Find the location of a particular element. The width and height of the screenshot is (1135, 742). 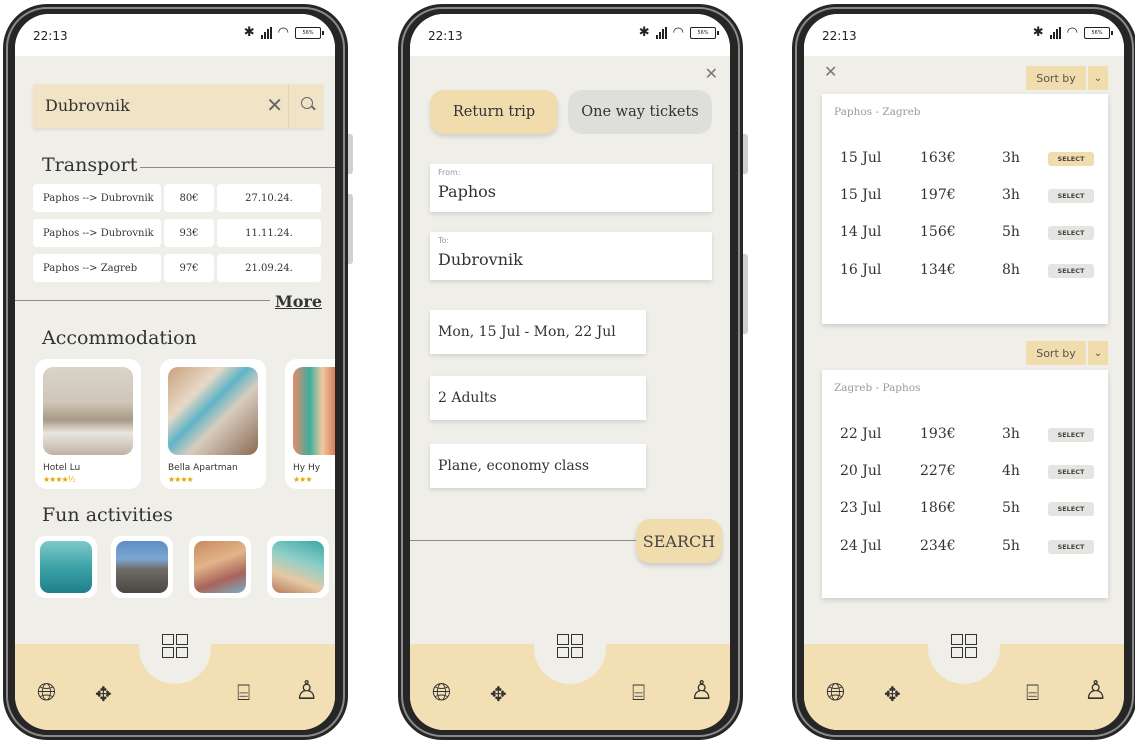

hotel-name: Hy Hy is located at coordinates (307, 468).